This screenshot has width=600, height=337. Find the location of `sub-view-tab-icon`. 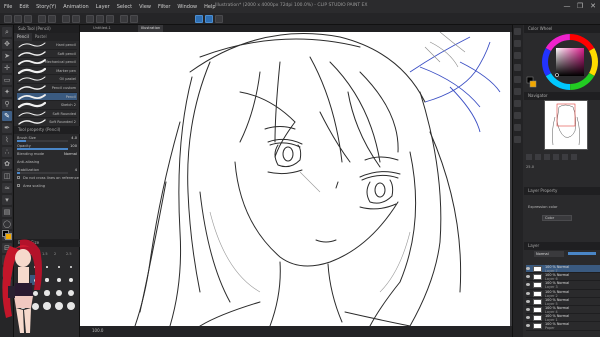

sub-view-tab-icon is located at coordinates (517, 115).